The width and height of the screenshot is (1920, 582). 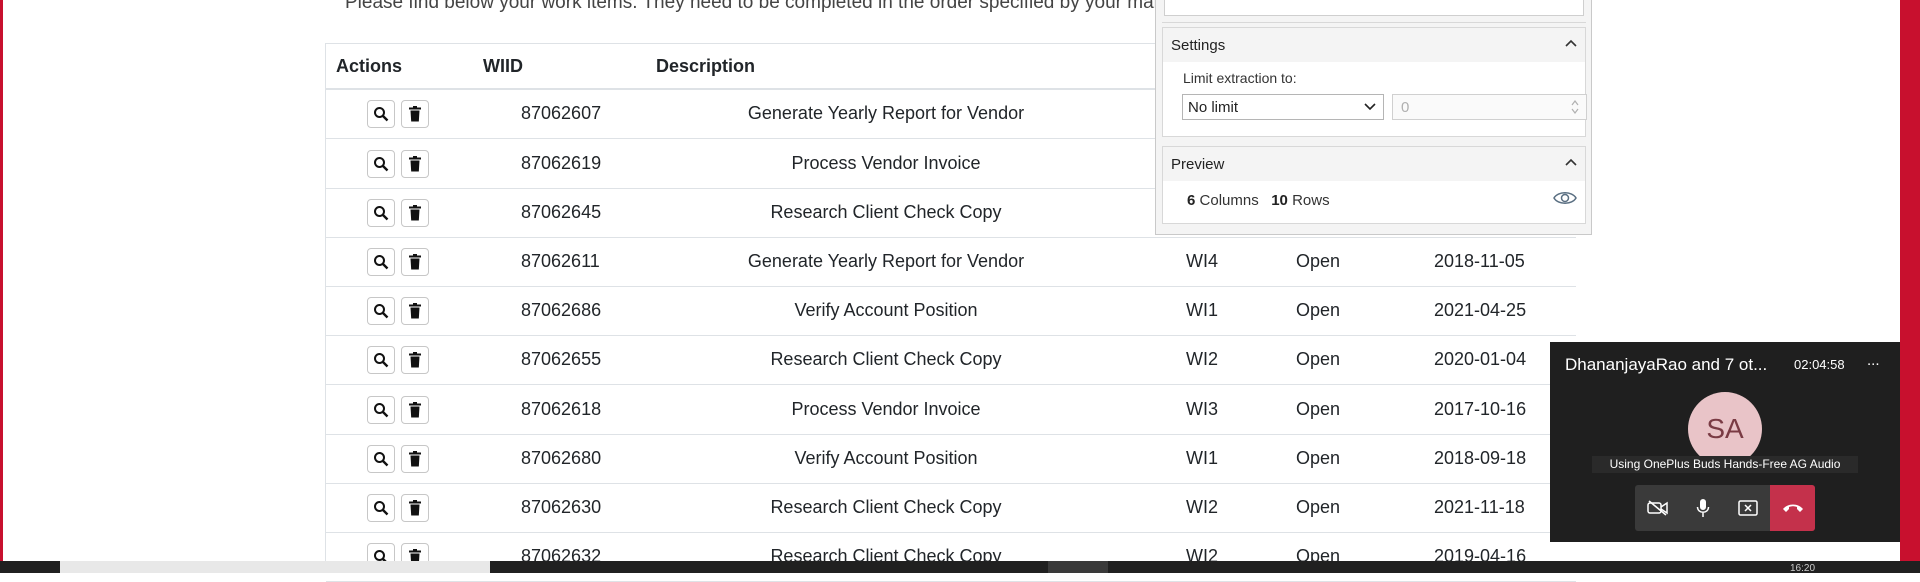 What do you see at coordinates (1202, 359) in the screenshot?
I see `cell-type: WI2` at bounding box center [1202, 359].